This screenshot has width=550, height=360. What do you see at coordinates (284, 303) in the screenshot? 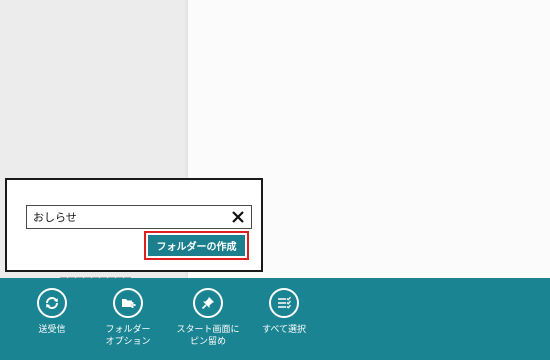
I see `select-all-icon` at bounding box center [284, 303].